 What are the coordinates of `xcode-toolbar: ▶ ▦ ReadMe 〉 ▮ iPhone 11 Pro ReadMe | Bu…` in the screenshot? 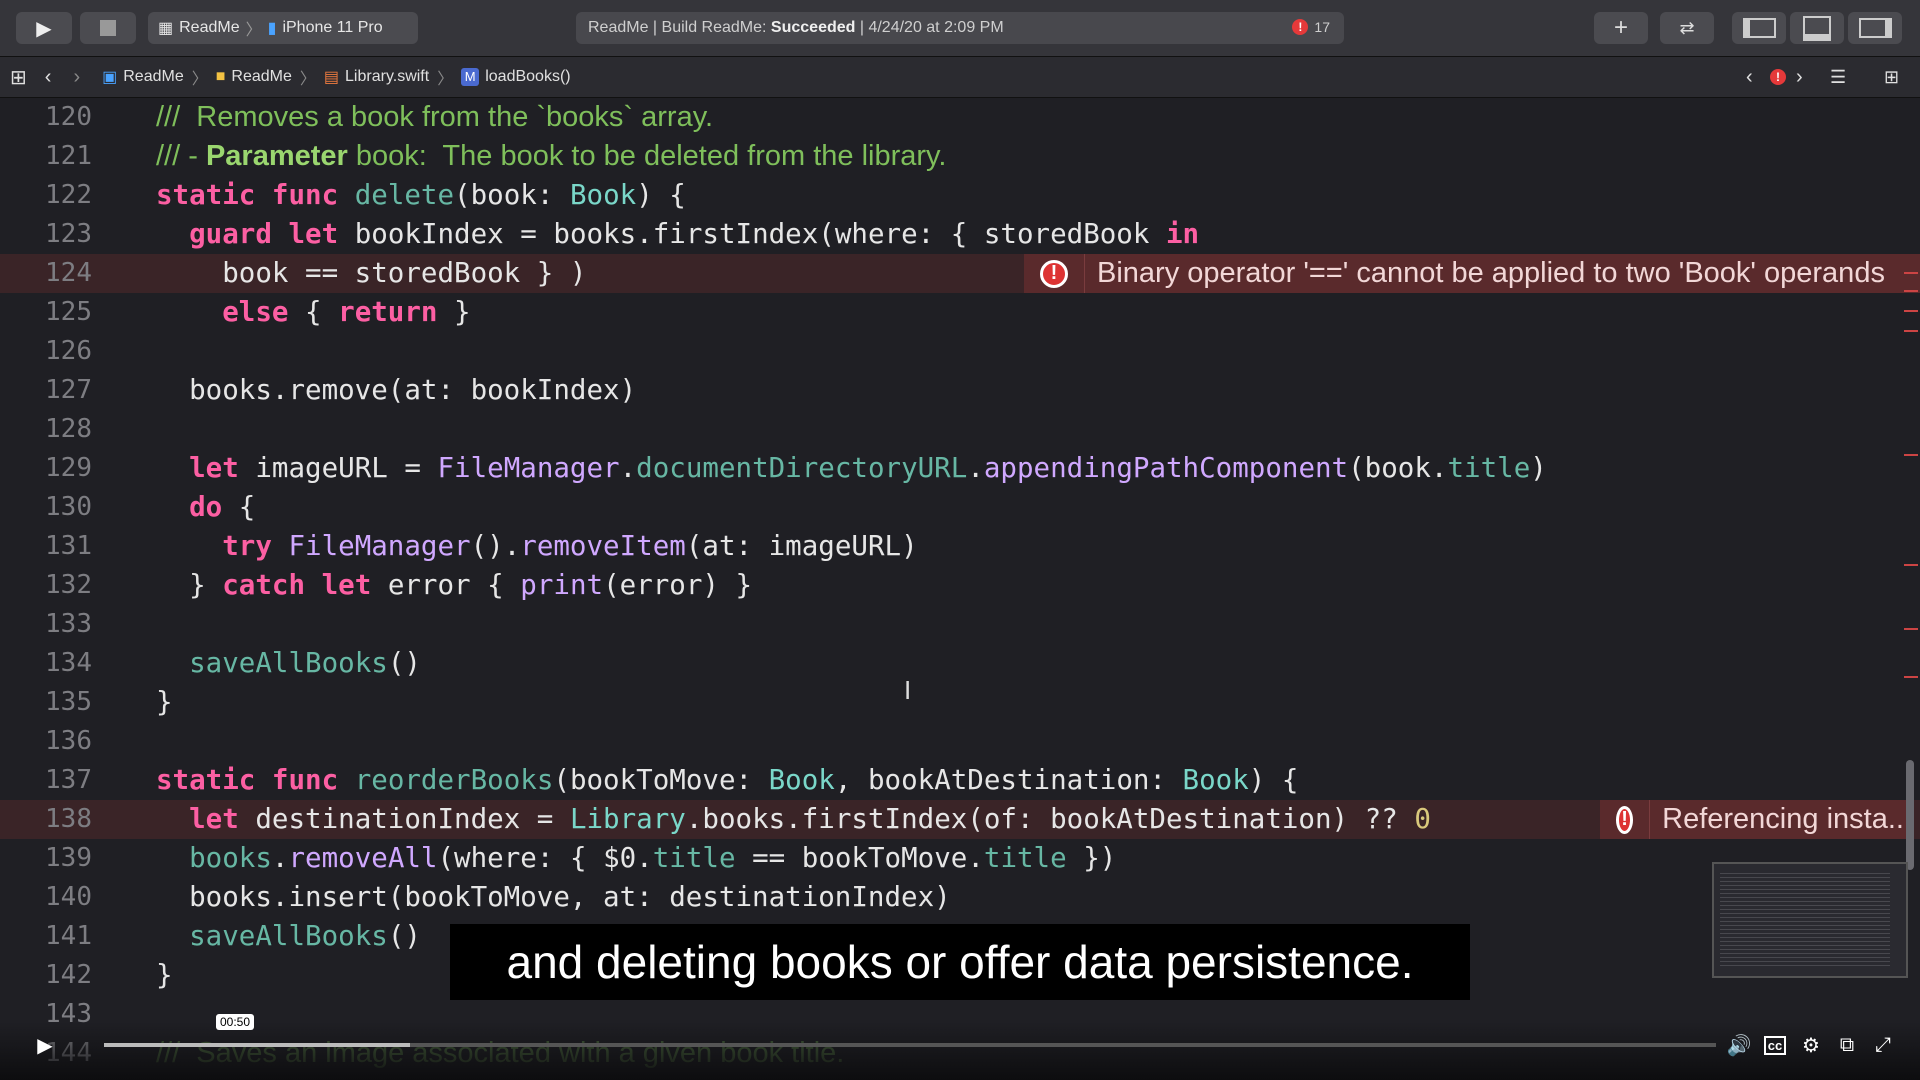 It's located at (960, 28).